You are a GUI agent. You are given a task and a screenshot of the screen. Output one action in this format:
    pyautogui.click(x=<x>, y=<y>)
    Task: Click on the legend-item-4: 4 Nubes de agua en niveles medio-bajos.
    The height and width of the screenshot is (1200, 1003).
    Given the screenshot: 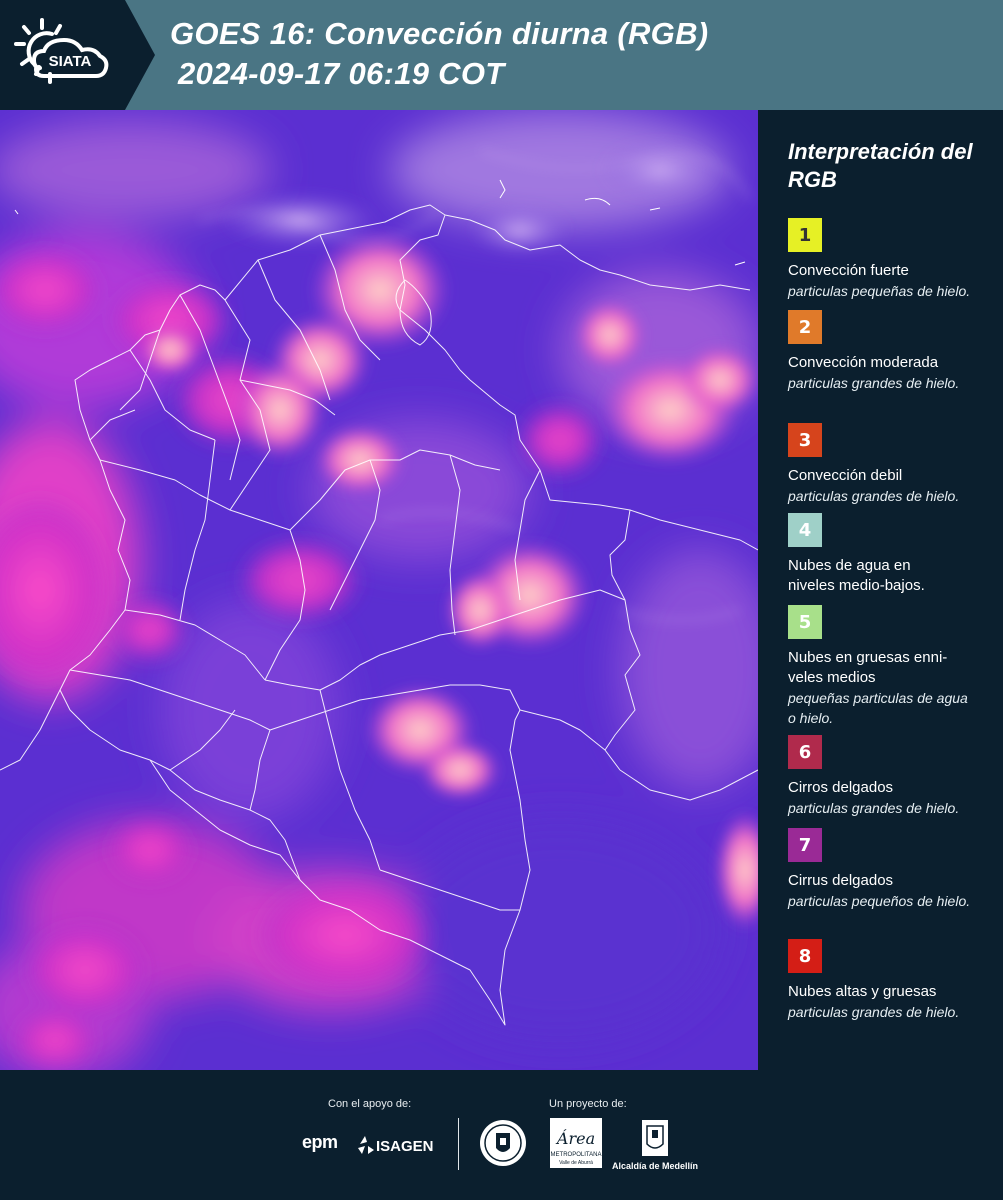 What is the action you would take?
    pyautogui.click(x=890, y=554)
    